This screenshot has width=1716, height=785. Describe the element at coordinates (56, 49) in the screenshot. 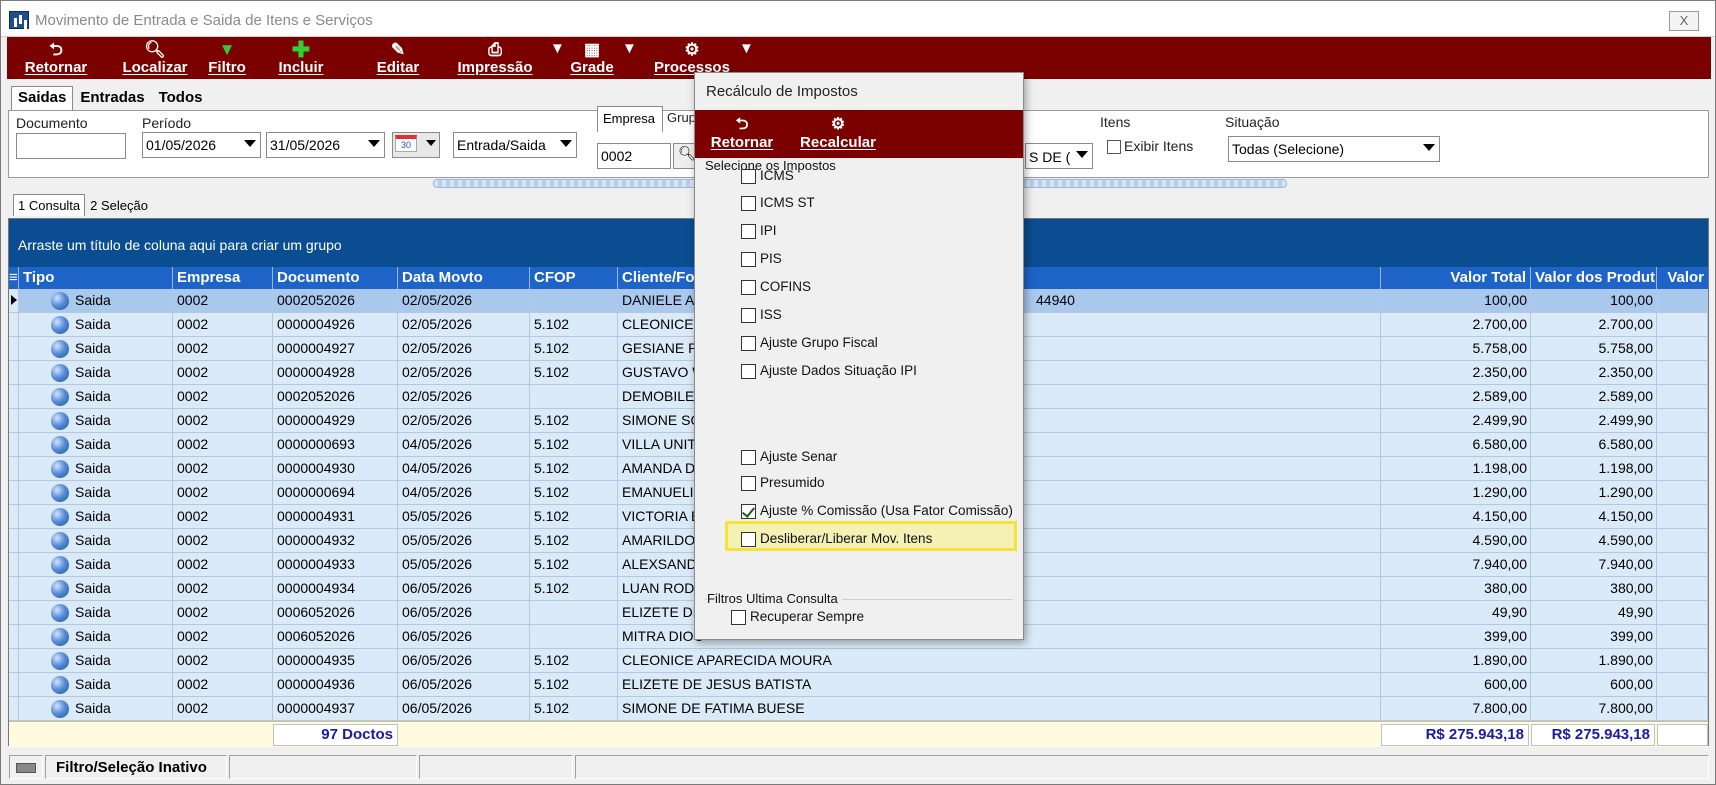

I see `return-icon: ⮌` at that location.